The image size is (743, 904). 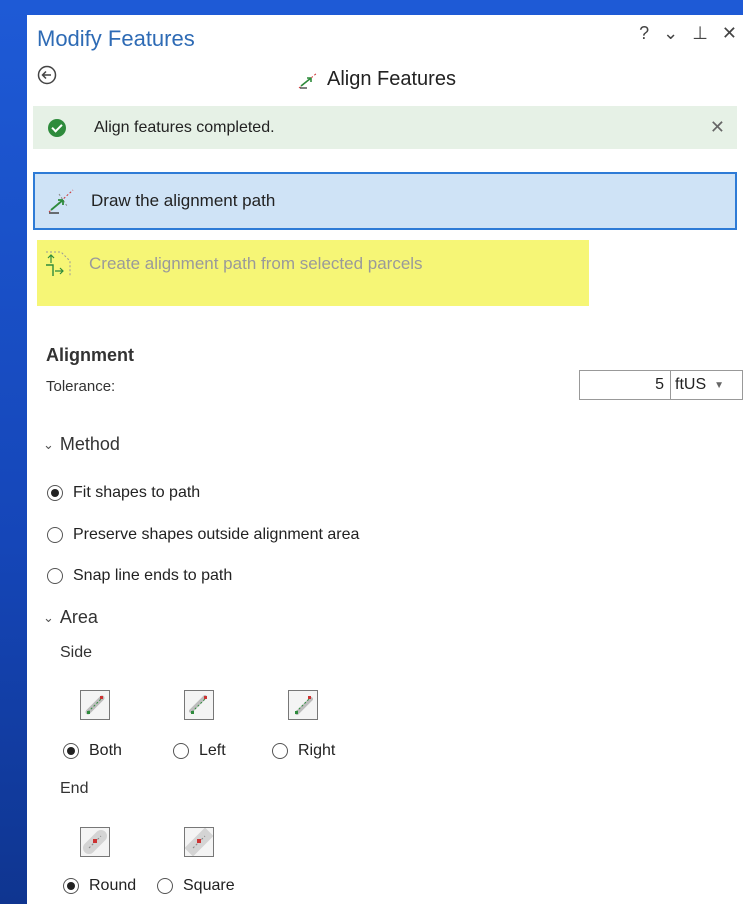 What do you see at coordinates (81, 386) in the screenshot?
I see `tolerance-label: Tolerance:` at bounding box center [81, 386].